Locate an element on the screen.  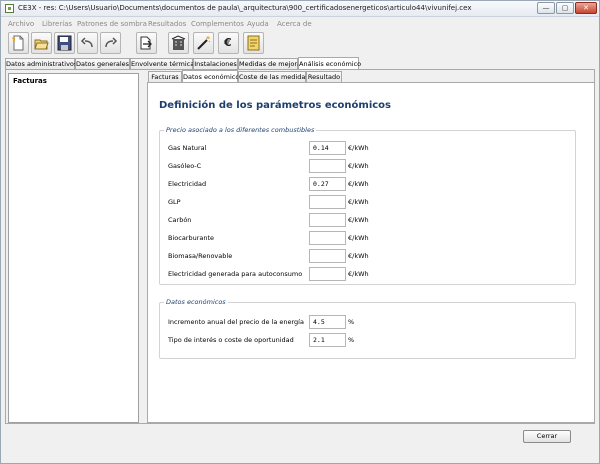
tab-analisis-economico: Análisis económico is located at coordinates (329, 63).